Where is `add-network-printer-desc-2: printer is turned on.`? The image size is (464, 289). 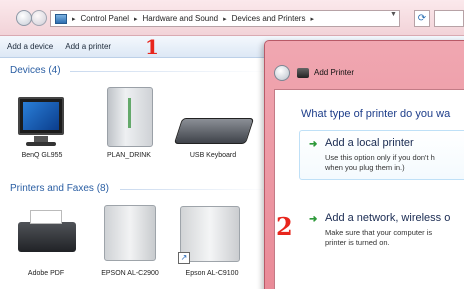 add-network-printer-desc-2: printer is turned on. is located at coordinates (357, 242).